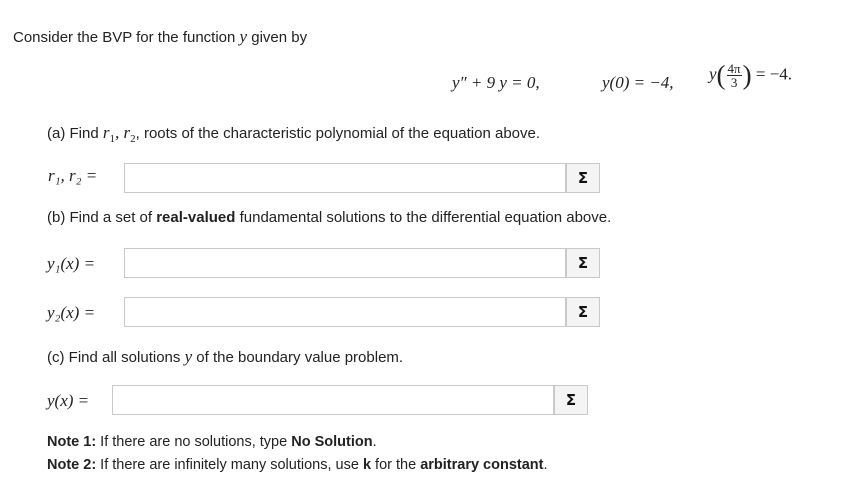  I want to click on boundary-condition-2: y(4π 3) = −4., so click(751, 75).